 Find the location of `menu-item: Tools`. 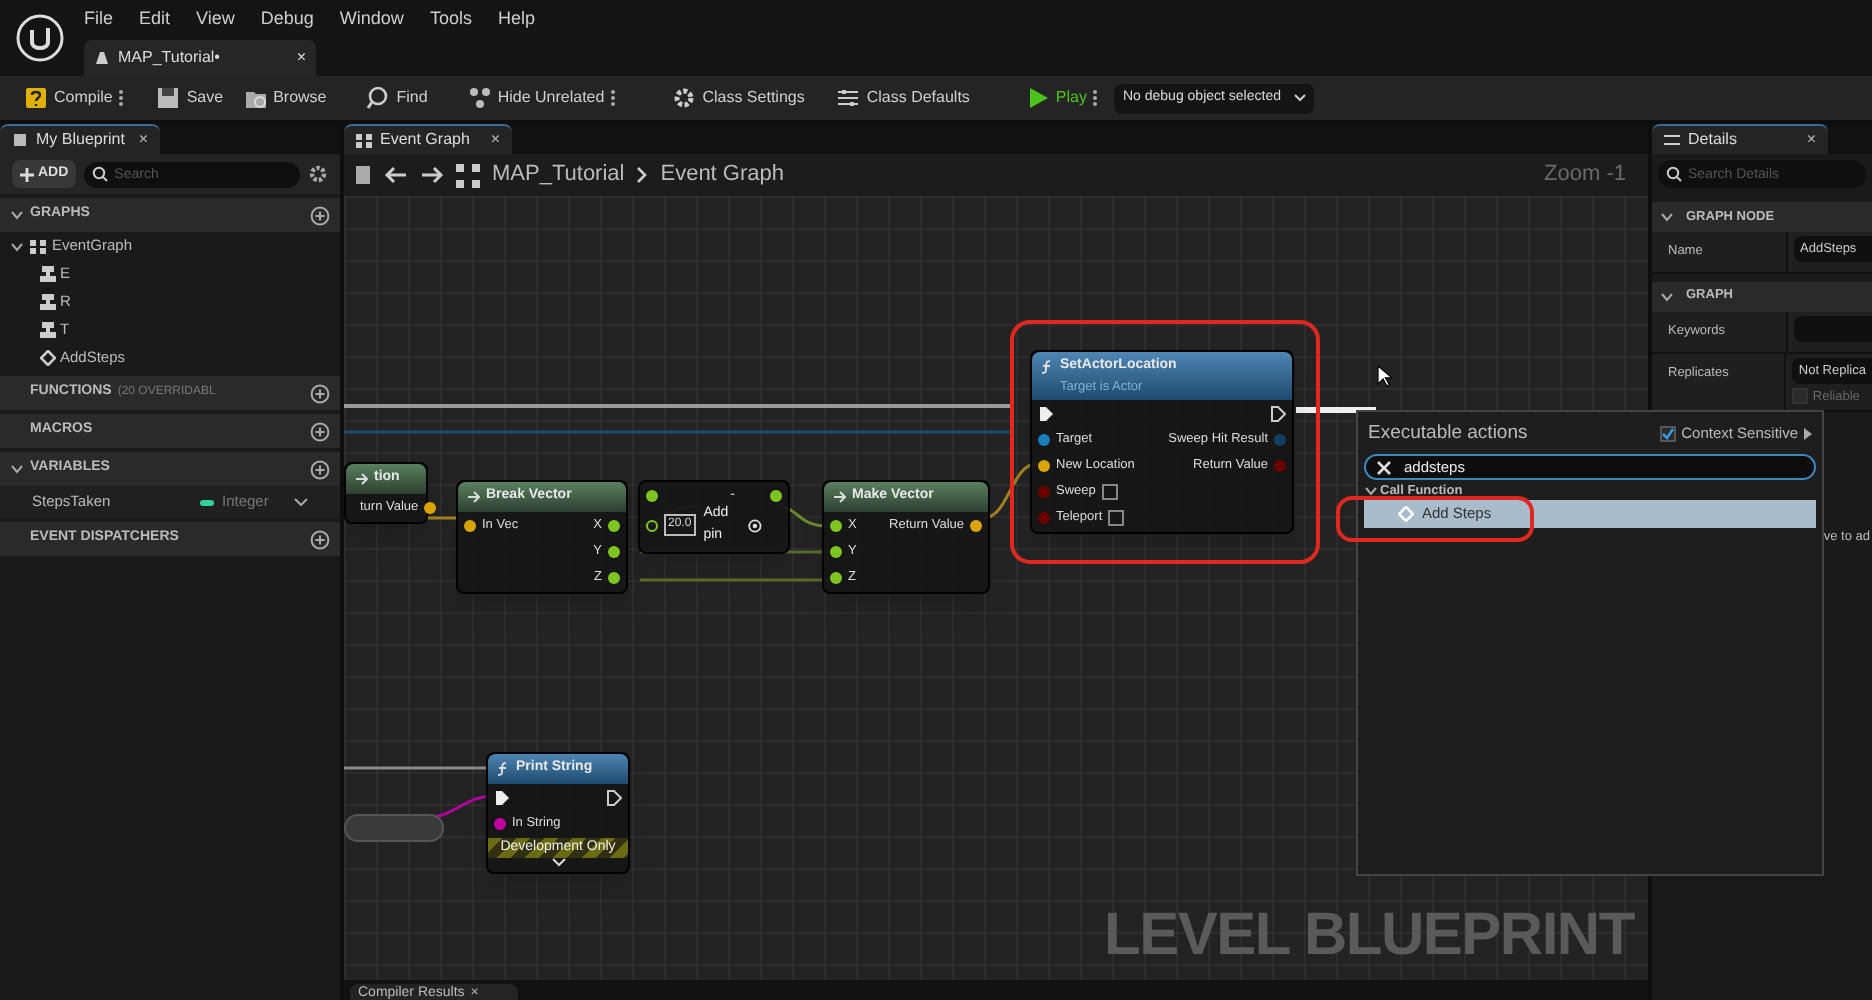

menu-item: Tools is located at coordinates (450, 20).